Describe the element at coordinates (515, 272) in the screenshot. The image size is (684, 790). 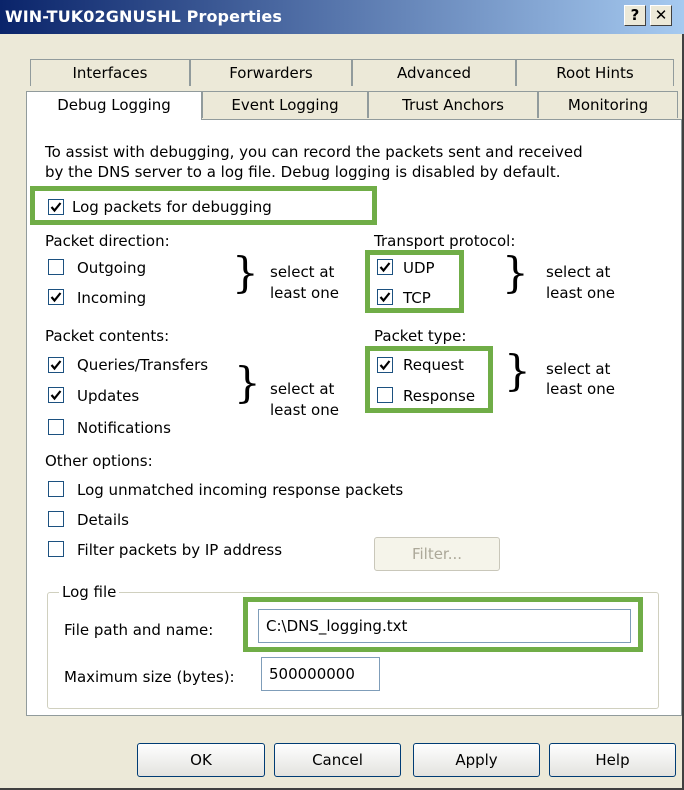
I see `brace-transport: }` at that location.